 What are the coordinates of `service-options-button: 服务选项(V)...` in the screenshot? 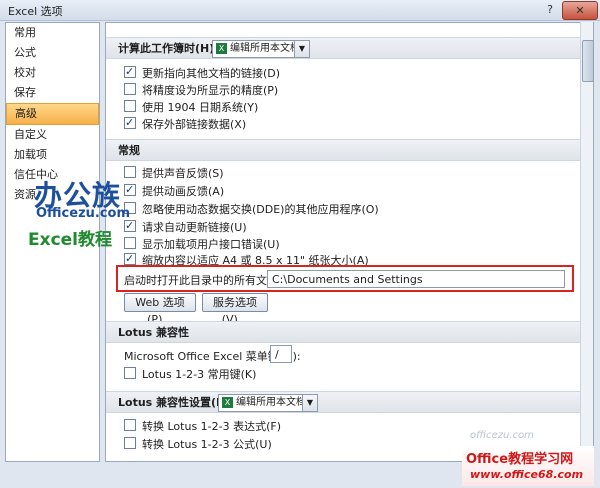 It's located at (235, 309).